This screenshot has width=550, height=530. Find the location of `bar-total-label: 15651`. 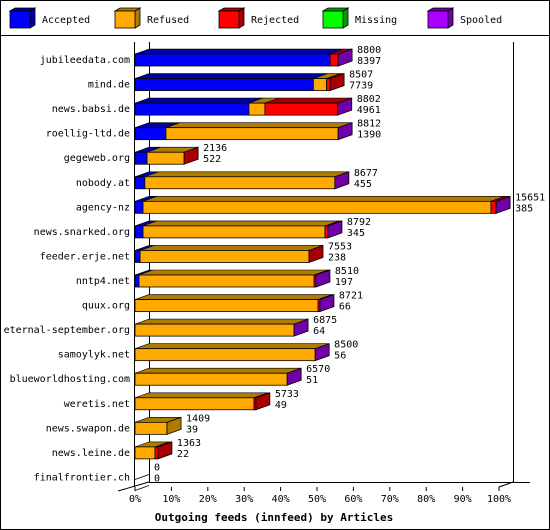

bar-total-label: 15651 is located at coordinates (530, 197).